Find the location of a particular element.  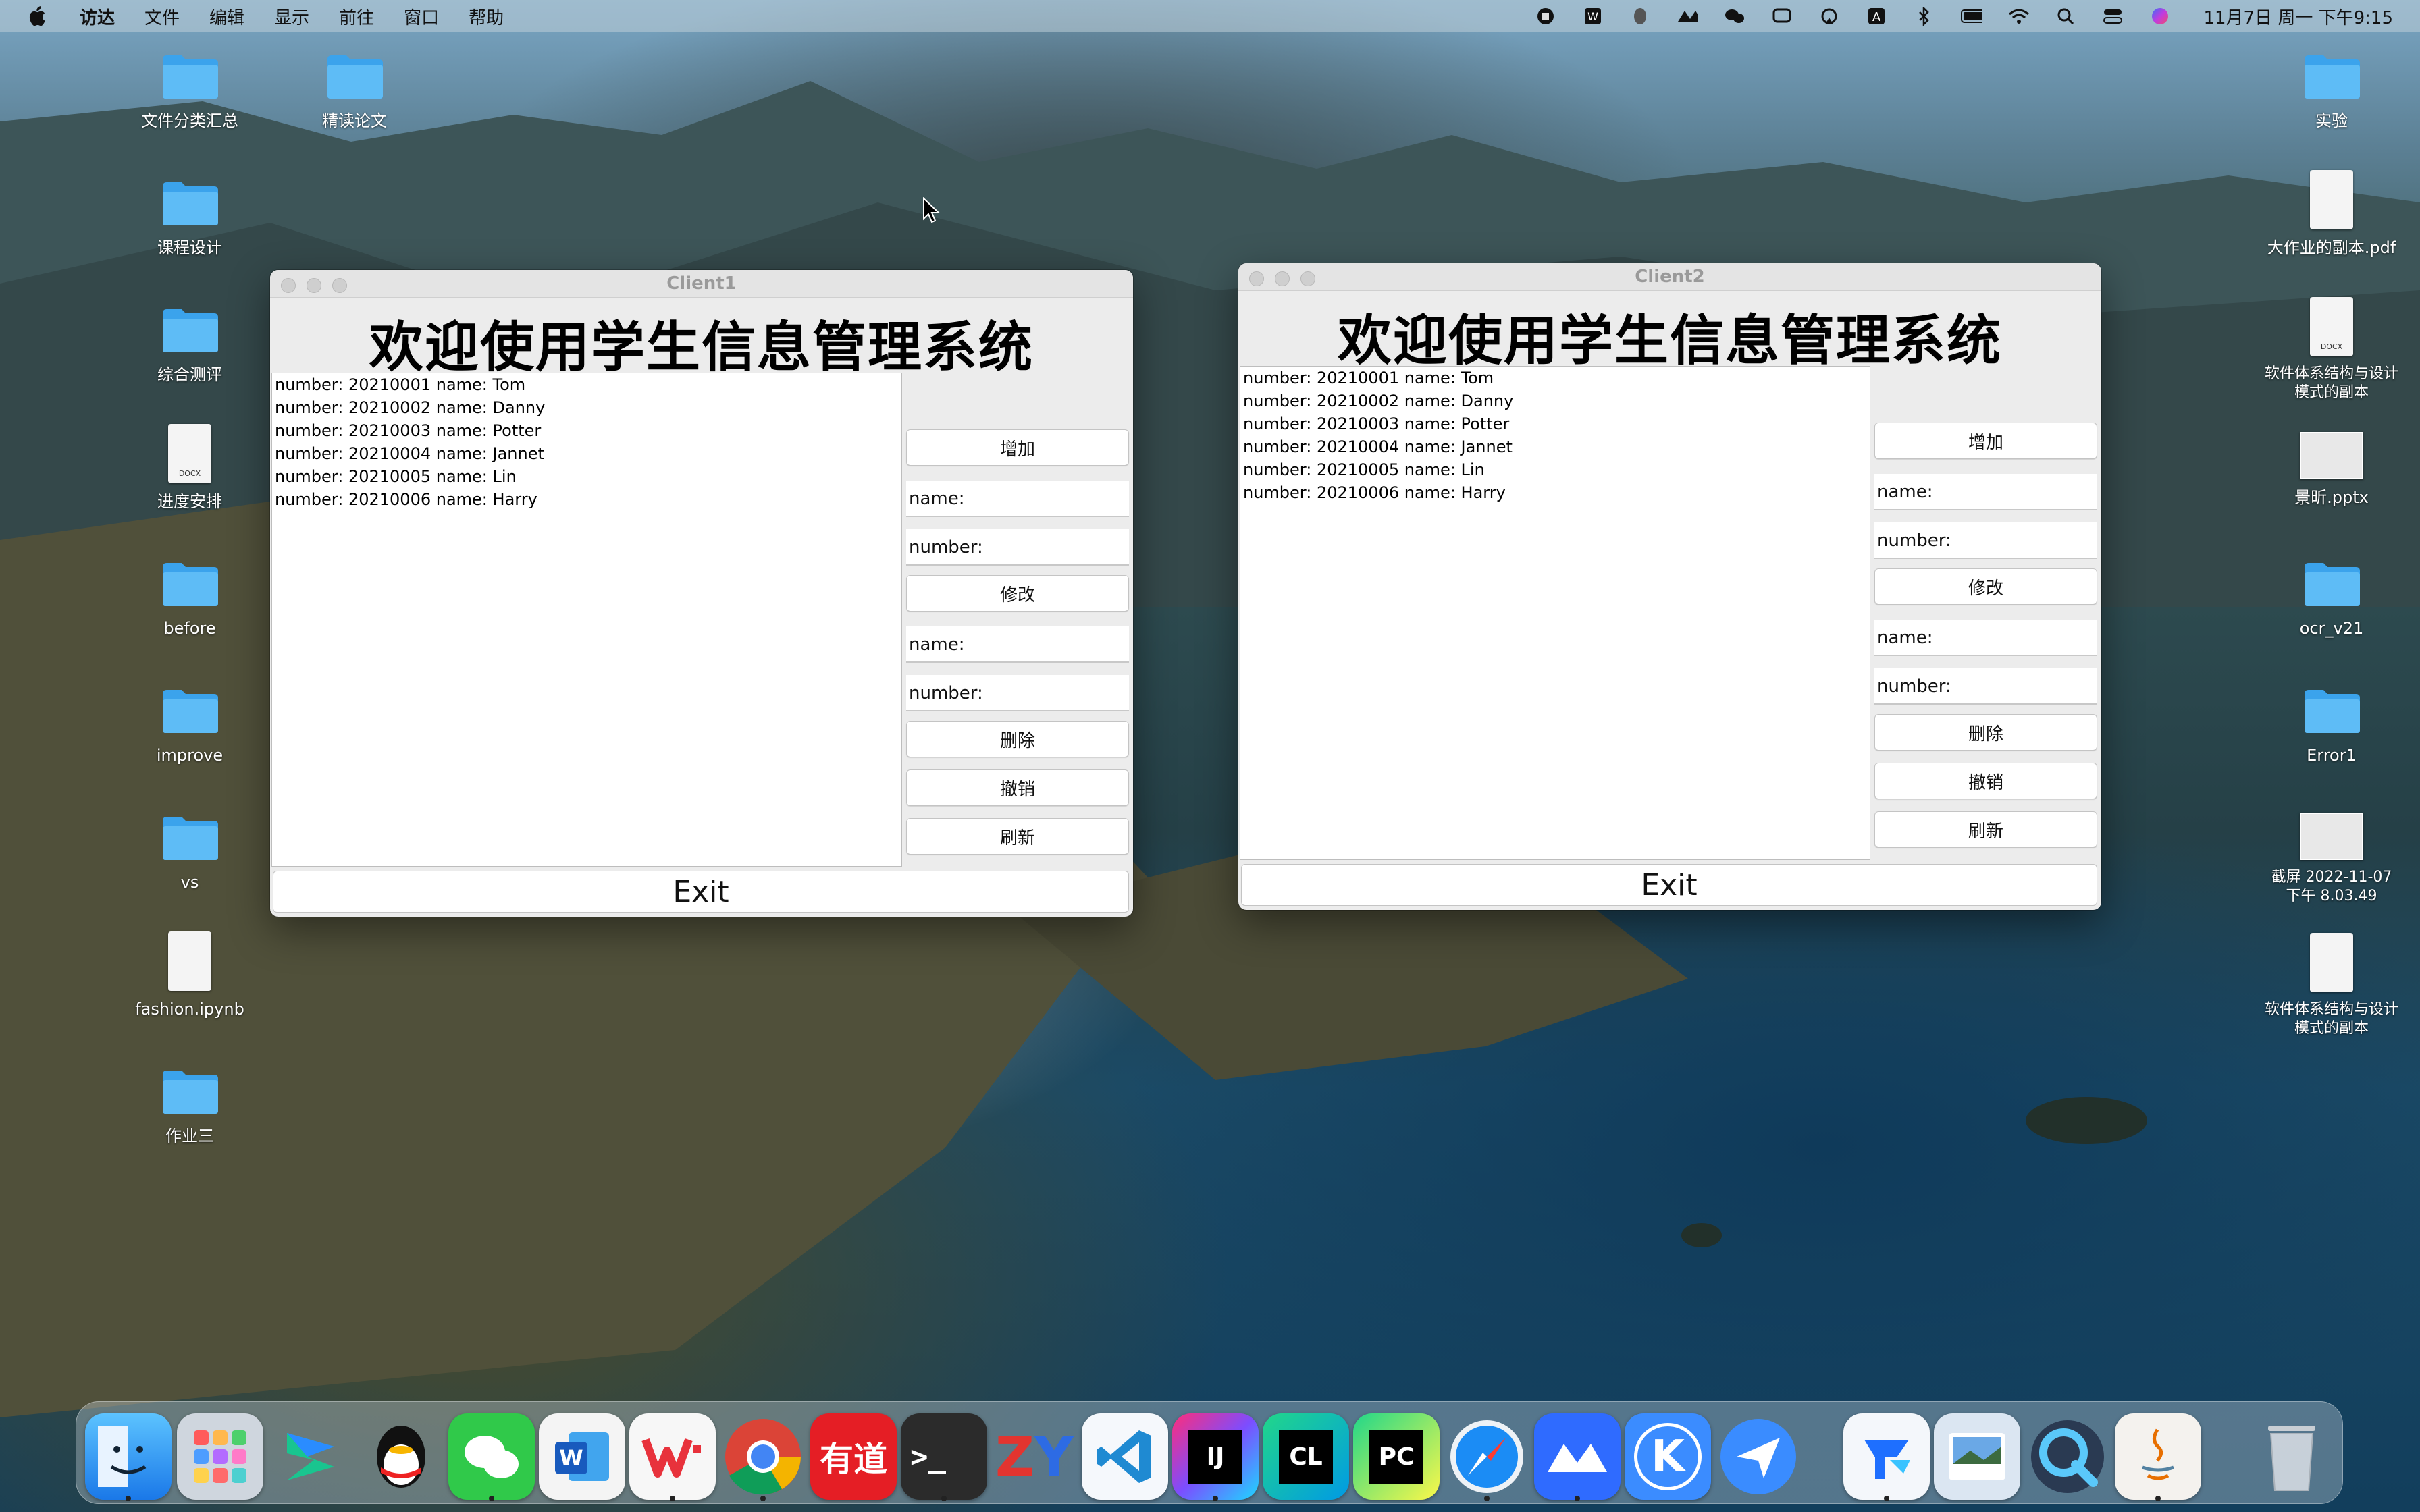

desktop-item-ocr: ocr_v21 is located at coordinates (2331, 599).